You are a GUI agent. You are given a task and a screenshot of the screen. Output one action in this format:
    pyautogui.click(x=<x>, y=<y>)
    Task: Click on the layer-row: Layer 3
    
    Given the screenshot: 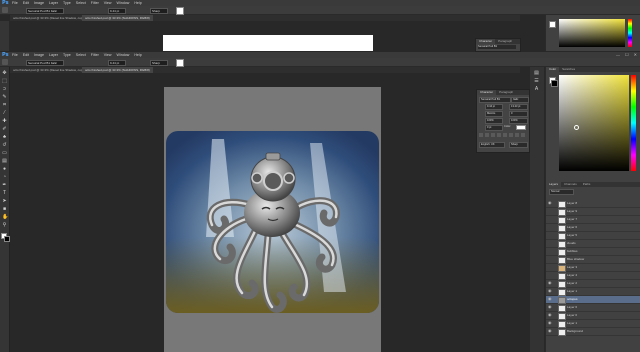 What is the action you would take?
    pyautogui.click(x=593, y=268)
    